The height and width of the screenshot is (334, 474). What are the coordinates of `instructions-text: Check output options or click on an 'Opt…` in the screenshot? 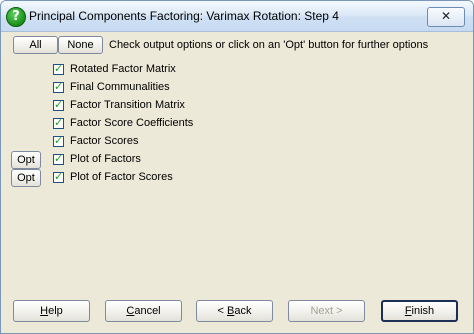 It's located at (269, 45).